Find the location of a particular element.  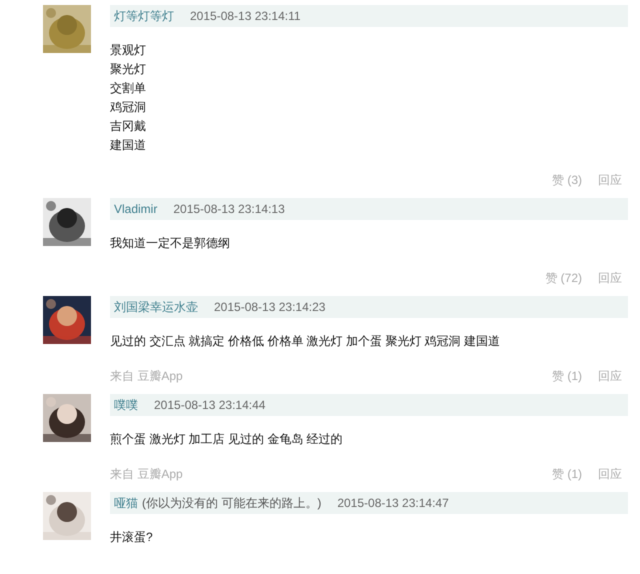

comment-text: 聚光灯 is located at coordinates (128, 69).